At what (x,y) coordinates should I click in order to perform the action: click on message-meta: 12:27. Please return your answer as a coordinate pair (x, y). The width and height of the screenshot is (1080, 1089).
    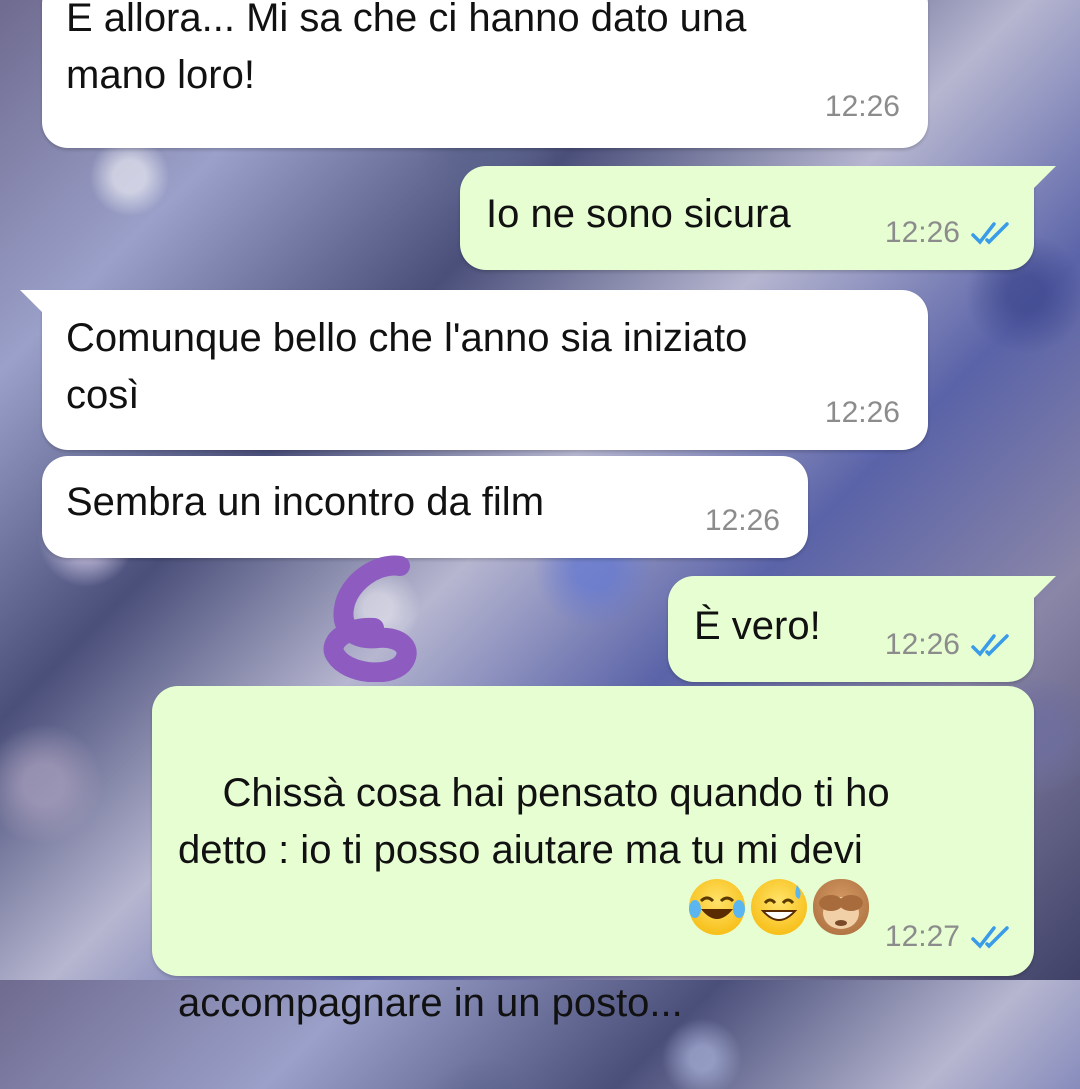
    Looking at the image, I should click on (949, 937).